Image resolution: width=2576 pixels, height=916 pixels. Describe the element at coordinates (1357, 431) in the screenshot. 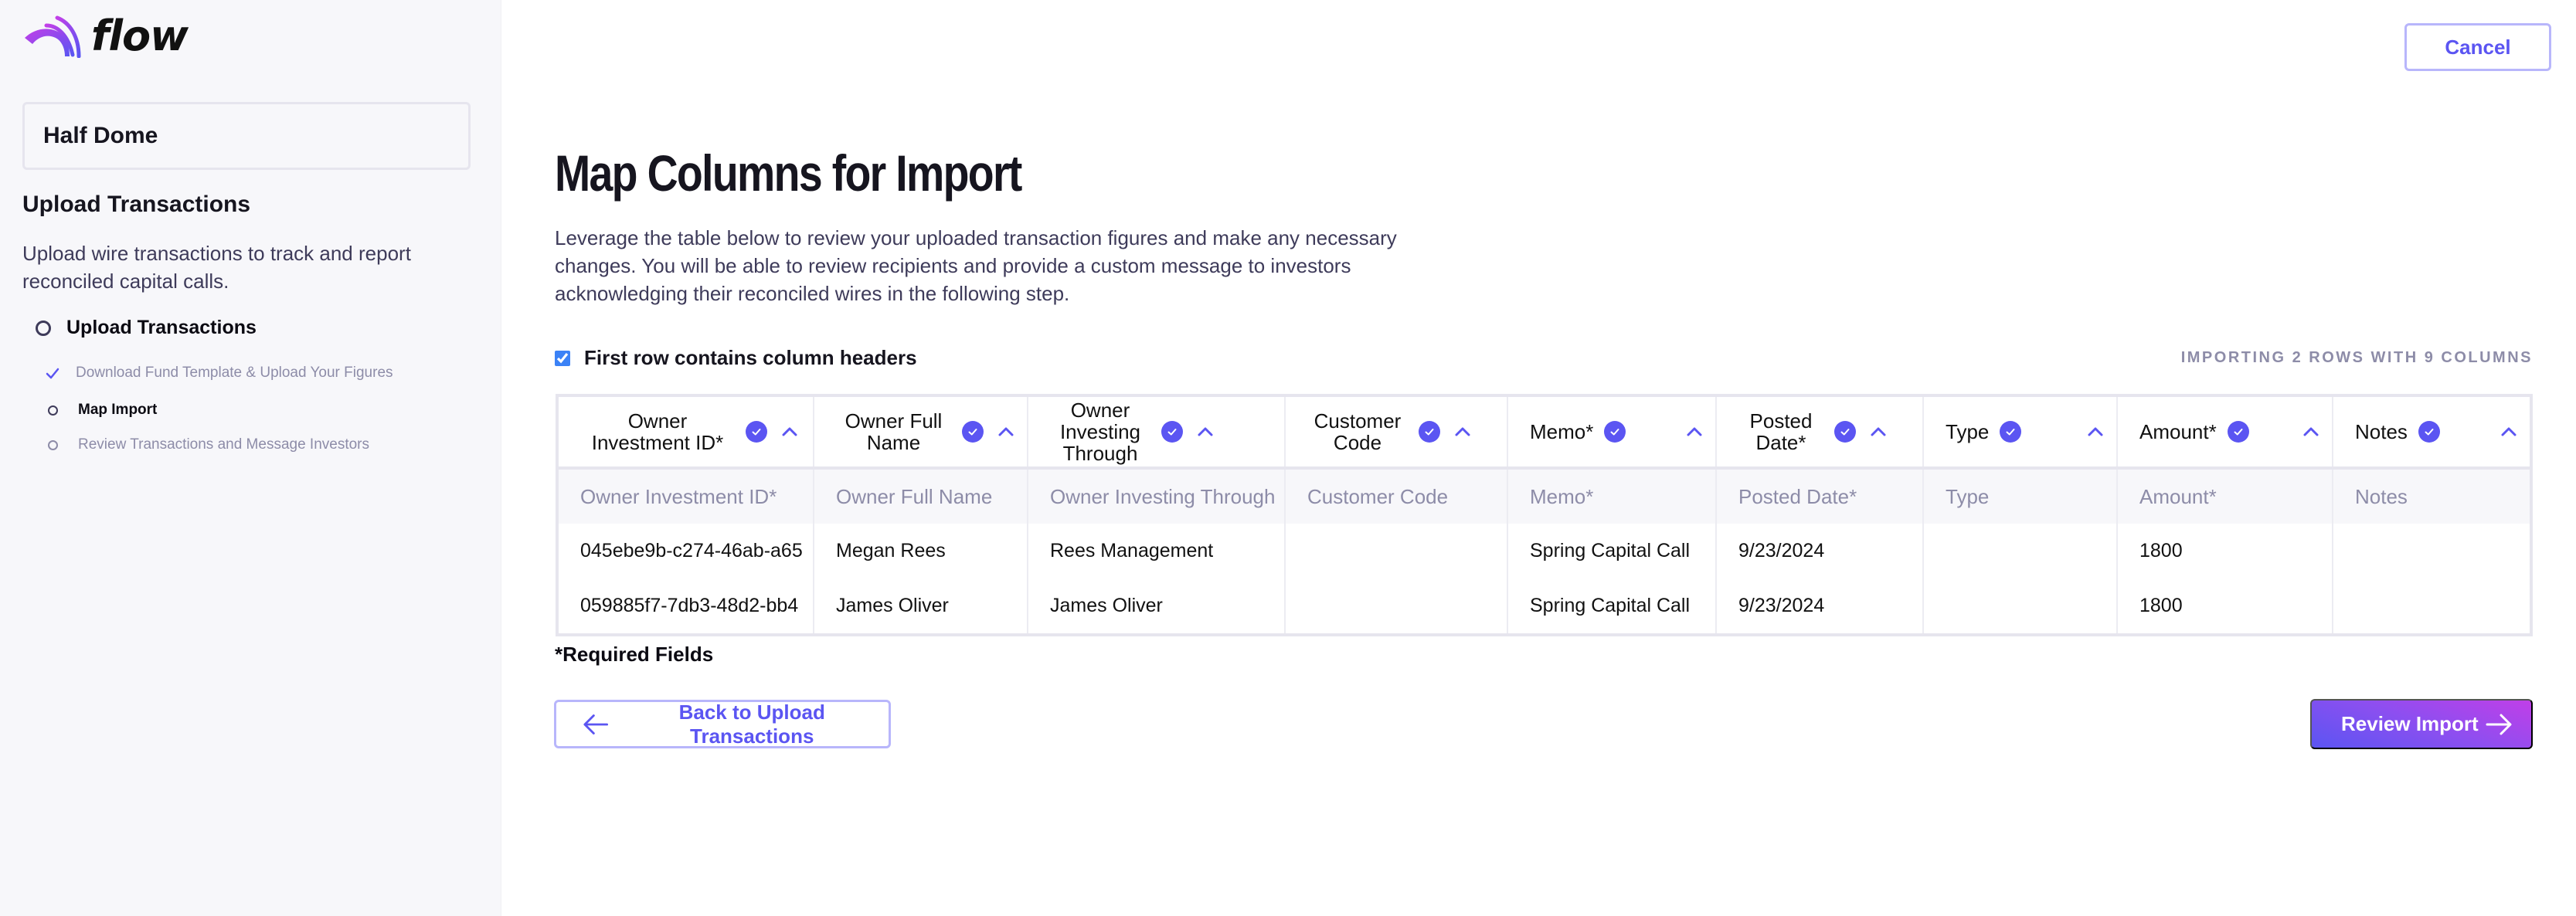

I see `column-header-label: Customer Code` at that location.